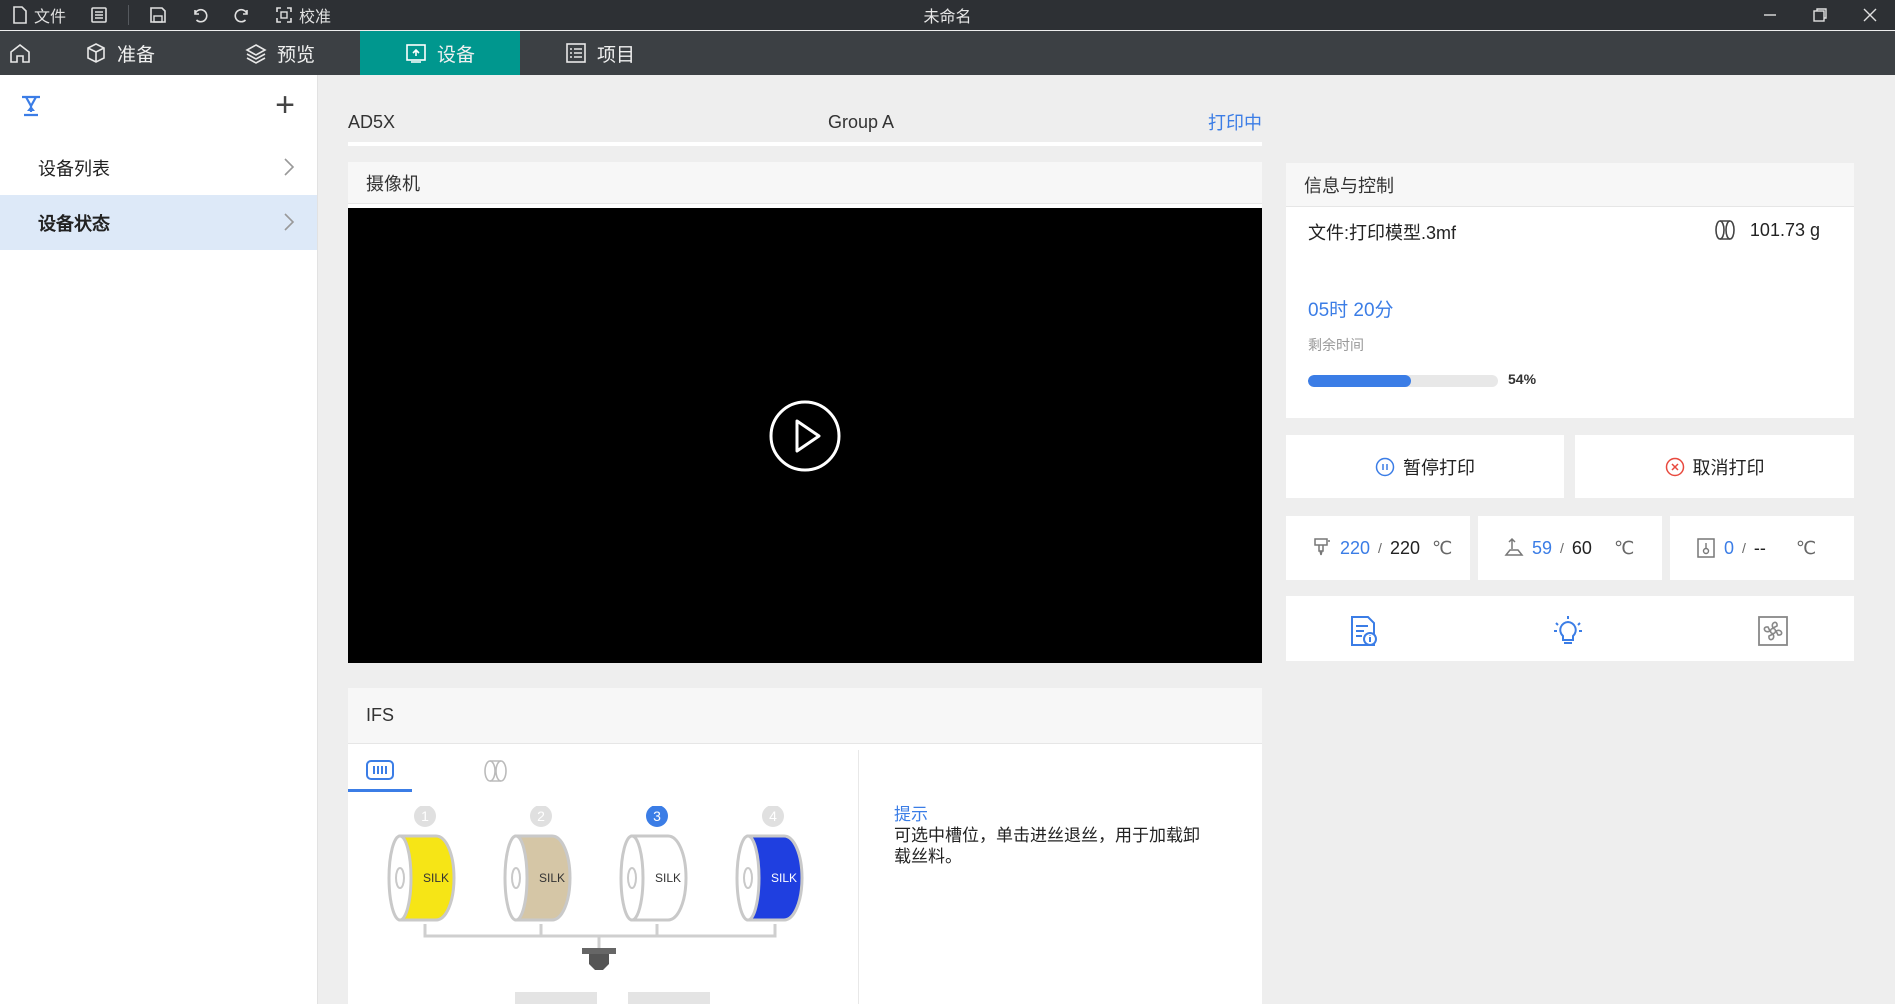 Image resolution: width=1895 pixels, height=1004 pixels. I want to click on tab-single-spool, so click(496, 771).